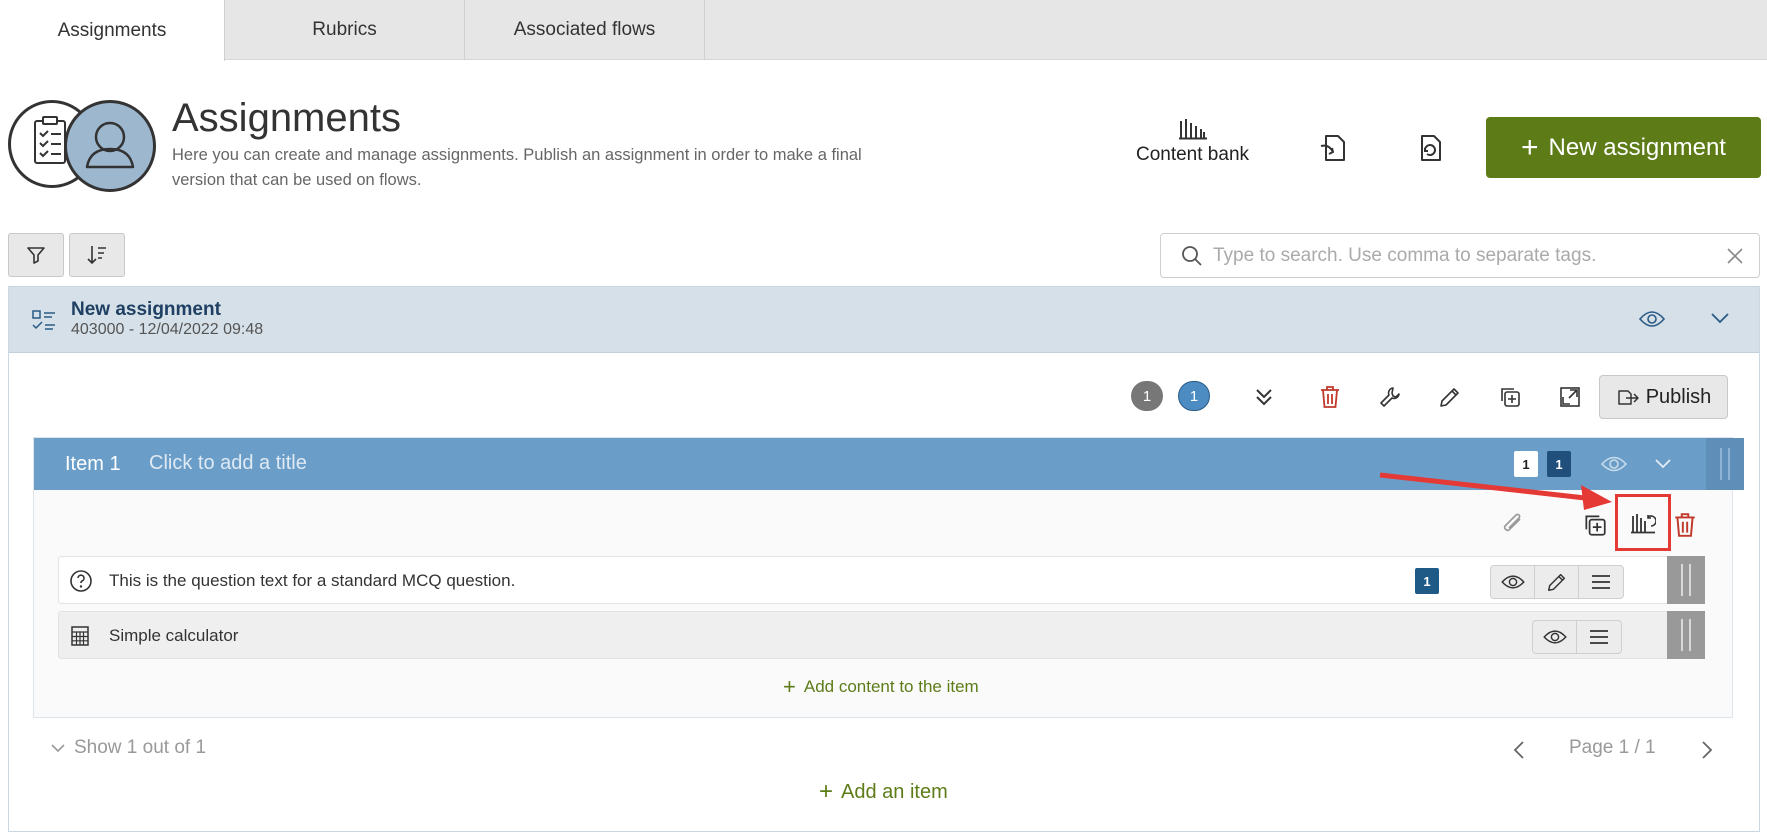  What do you see at coordinates (1735, 256) in the screenshot?
I see `clear-search-icon` at bounding box center [1735, 256].